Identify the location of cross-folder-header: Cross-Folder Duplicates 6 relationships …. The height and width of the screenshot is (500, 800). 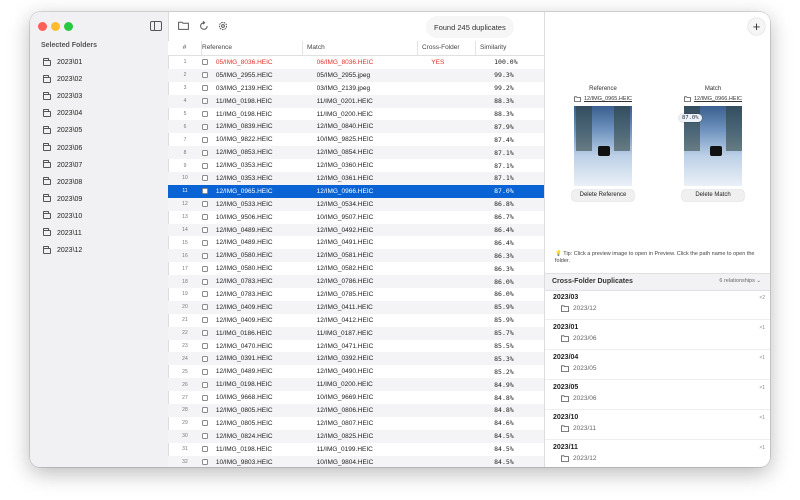
(657, 282).